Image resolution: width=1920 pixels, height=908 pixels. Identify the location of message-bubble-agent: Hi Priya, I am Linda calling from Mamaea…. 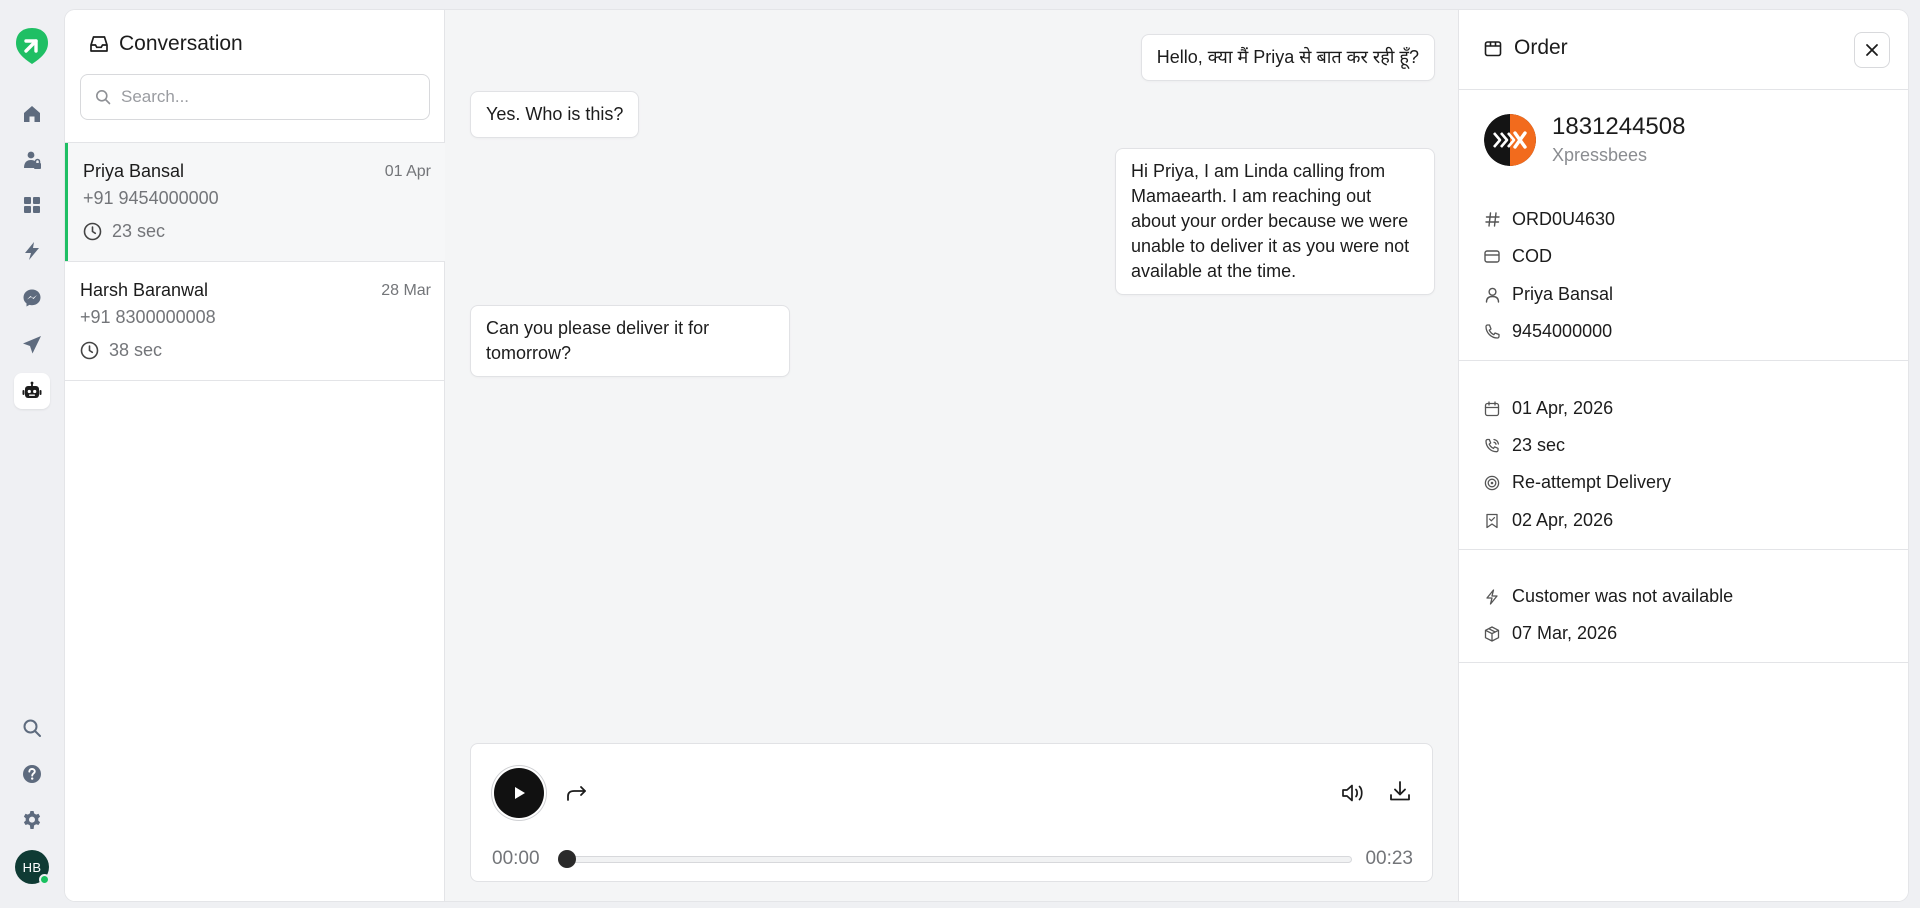
(1275, 221).